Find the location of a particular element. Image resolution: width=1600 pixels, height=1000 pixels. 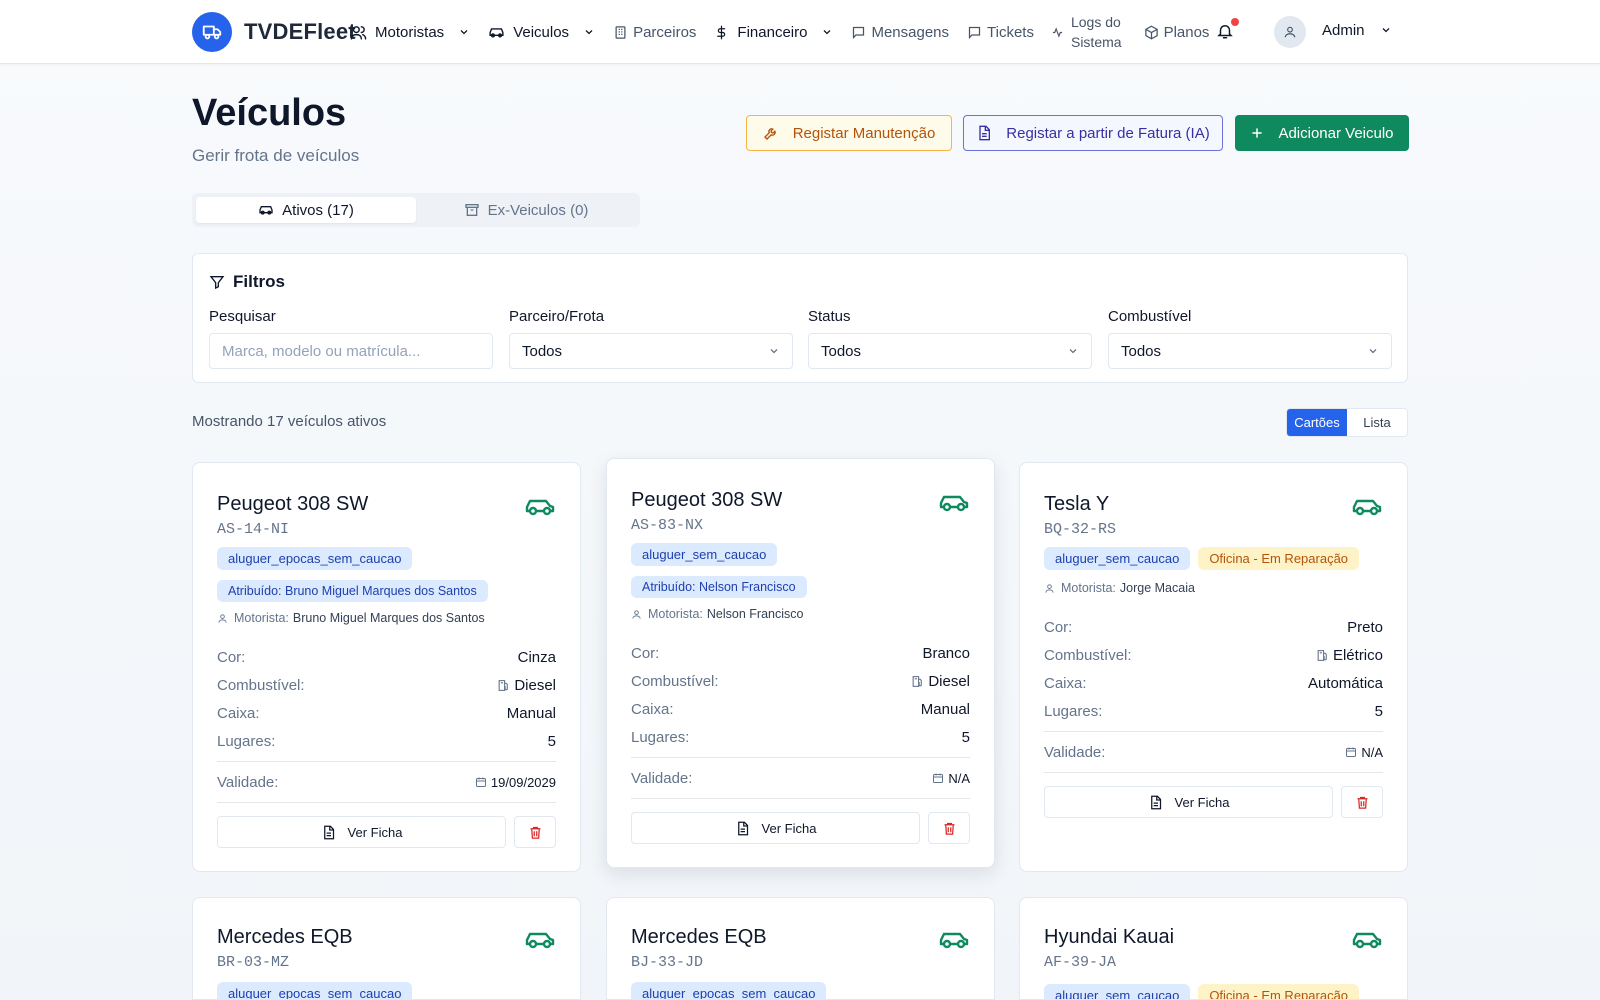

partner-select: Todos is located at coordinates (651, 351).